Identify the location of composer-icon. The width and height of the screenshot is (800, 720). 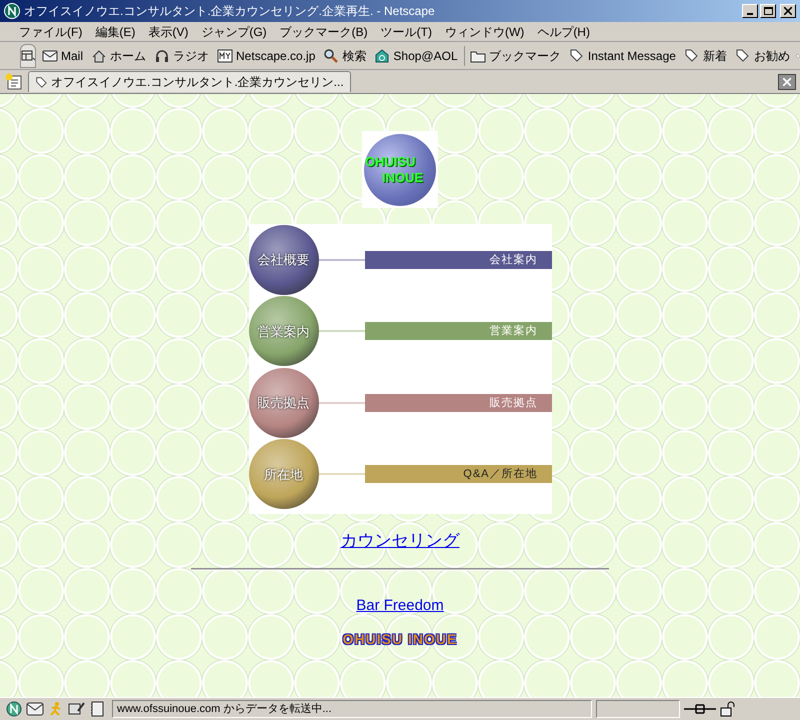
(77, 709).